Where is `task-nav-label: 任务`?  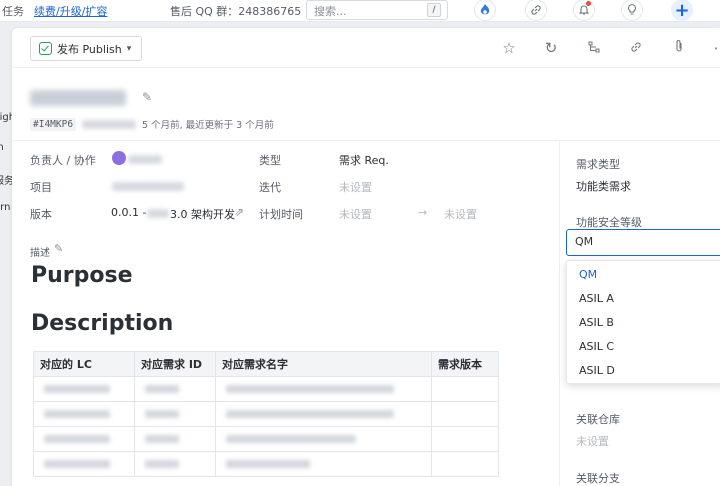
task-nav-label: 任务 is located at coordinates (13, 11).